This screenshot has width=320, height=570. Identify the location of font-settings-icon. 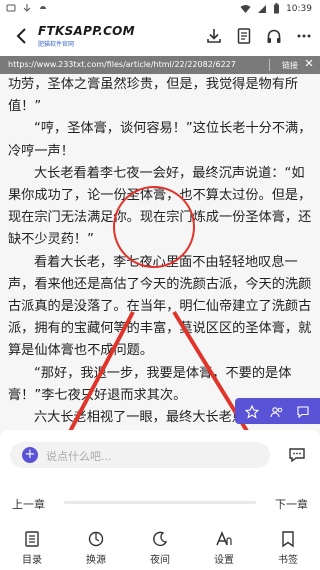
(224, 538).